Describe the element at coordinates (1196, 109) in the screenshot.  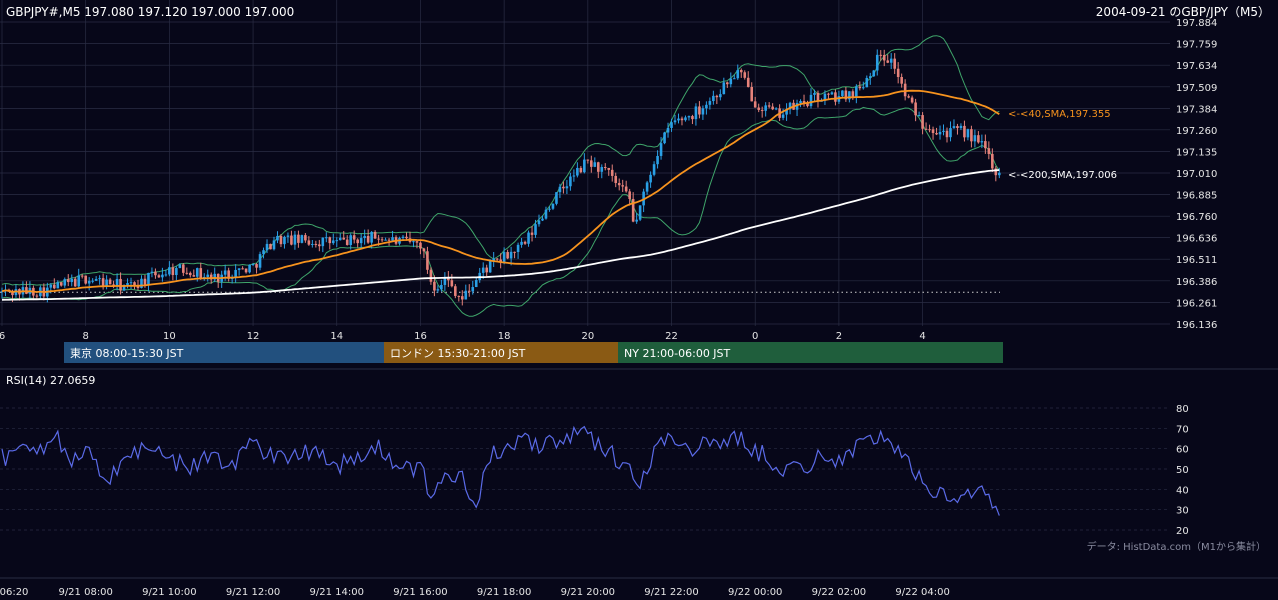
I see `price-tick-label: 197.384` at that location.